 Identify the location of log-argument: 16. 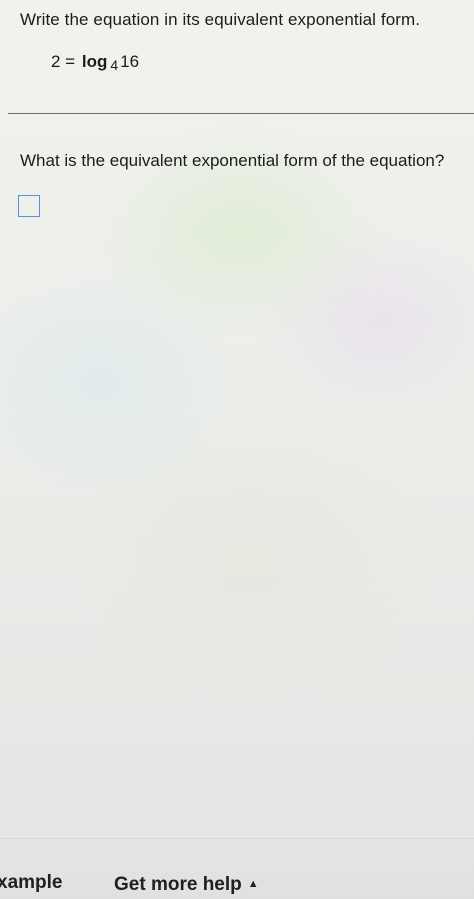
(130, 61).